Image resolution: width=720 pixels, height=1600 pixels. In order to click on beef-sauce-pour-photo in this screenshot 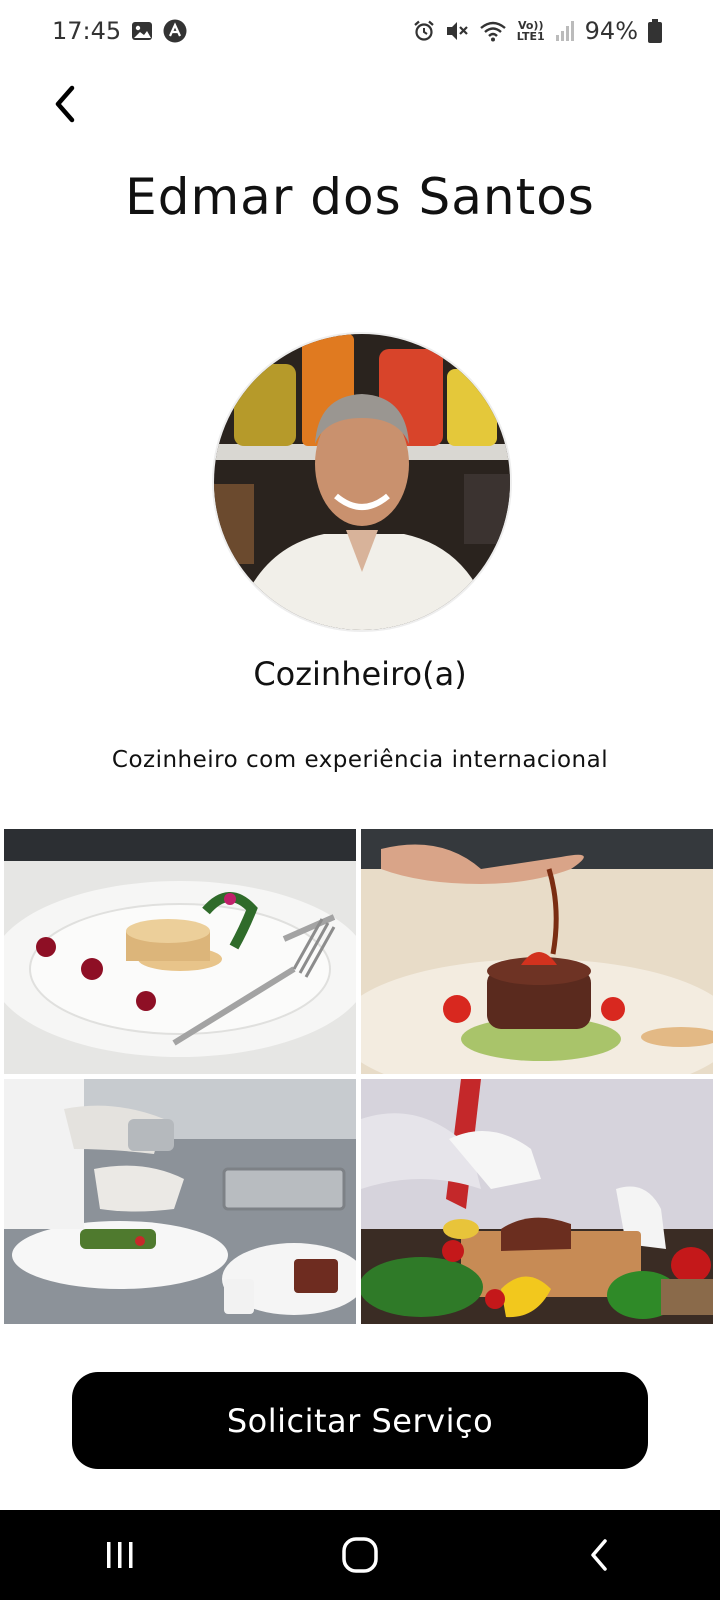, I will do `click(537, 951)`.